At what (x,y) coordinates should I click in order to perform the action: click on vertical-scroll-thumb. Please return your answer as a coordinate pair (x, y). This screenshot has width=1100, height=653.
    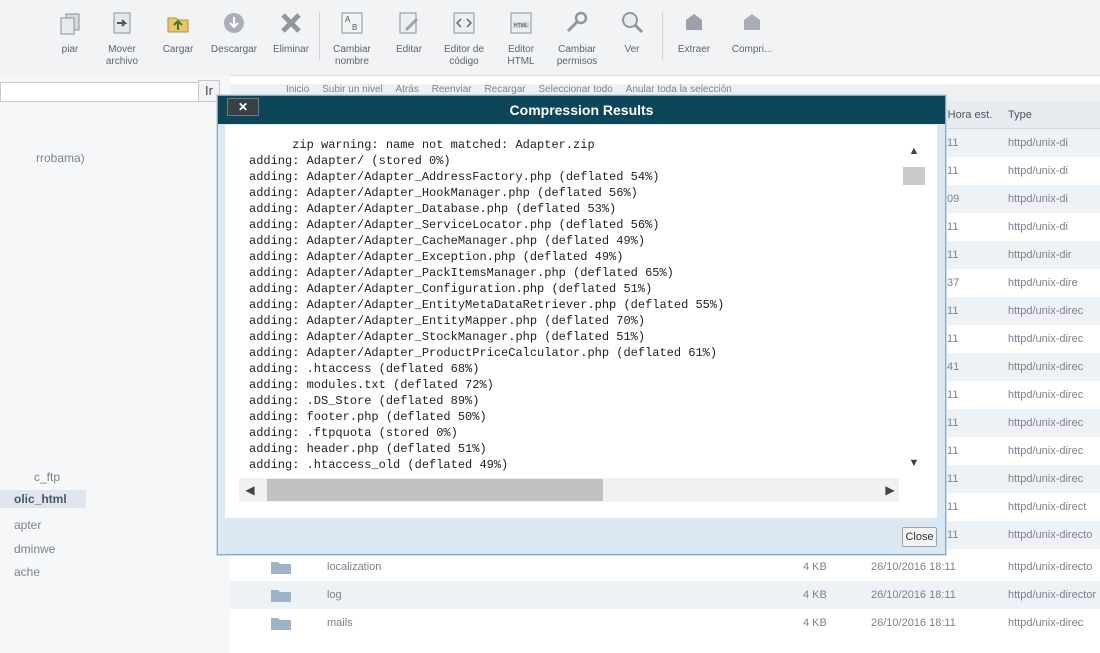
    Looking at the image, I should click on (914, 176).